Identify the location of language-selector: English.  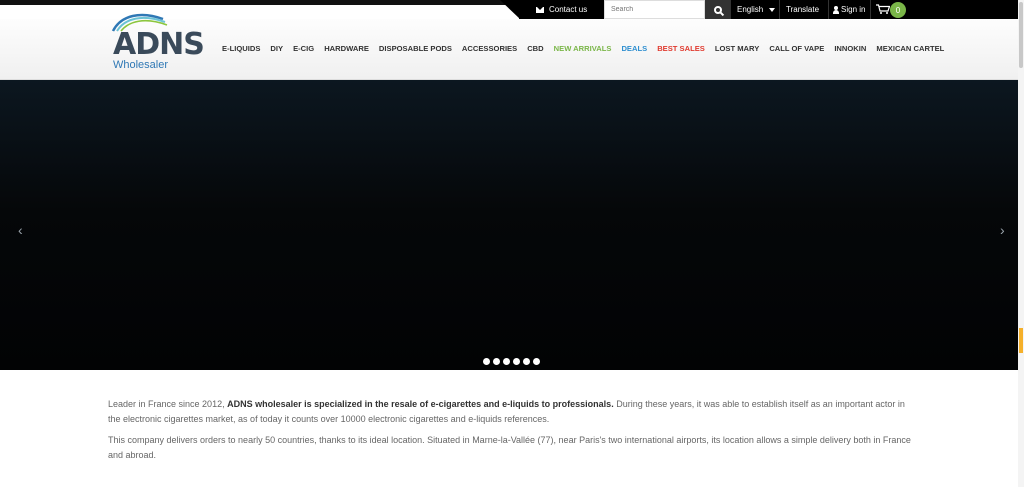
(756, 9).